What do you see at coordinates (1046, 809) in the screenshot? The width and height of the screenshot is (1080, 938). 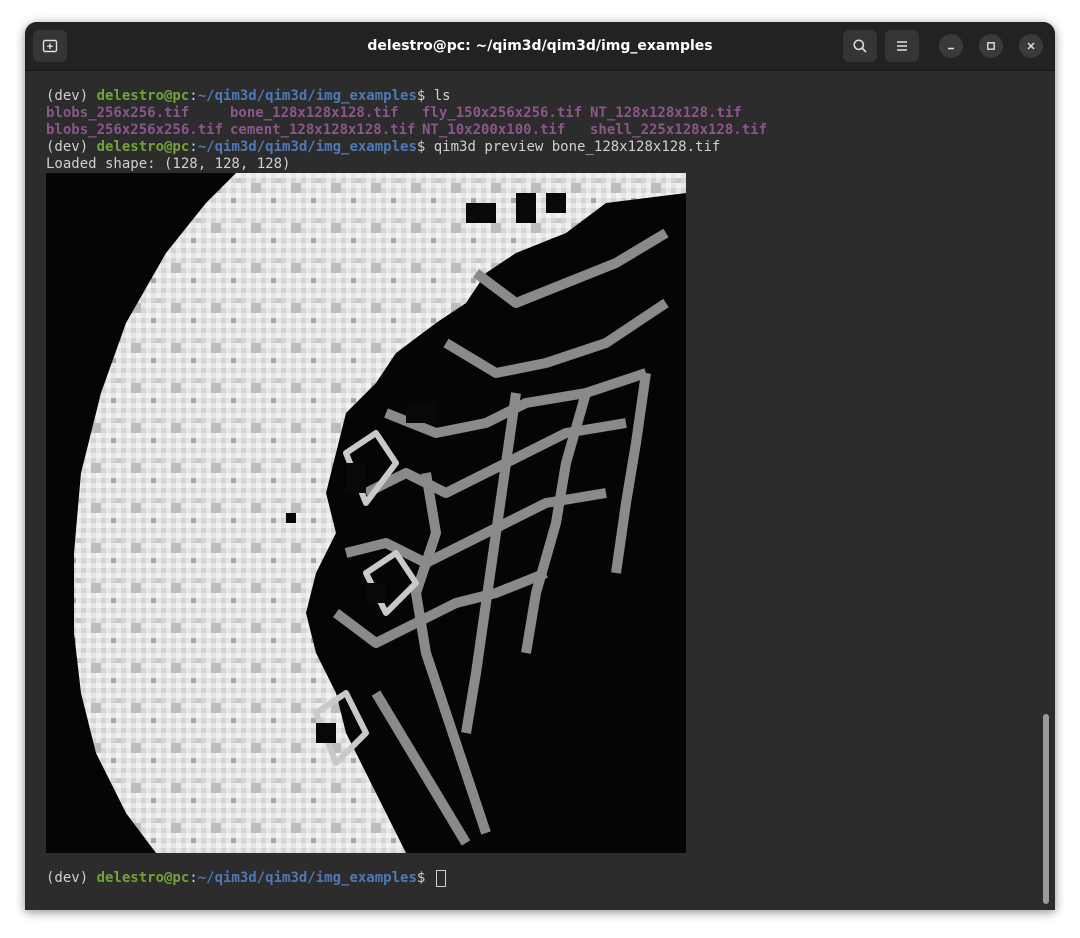 I see `terminal-scrollbar` at bounding box center [1046, 809].